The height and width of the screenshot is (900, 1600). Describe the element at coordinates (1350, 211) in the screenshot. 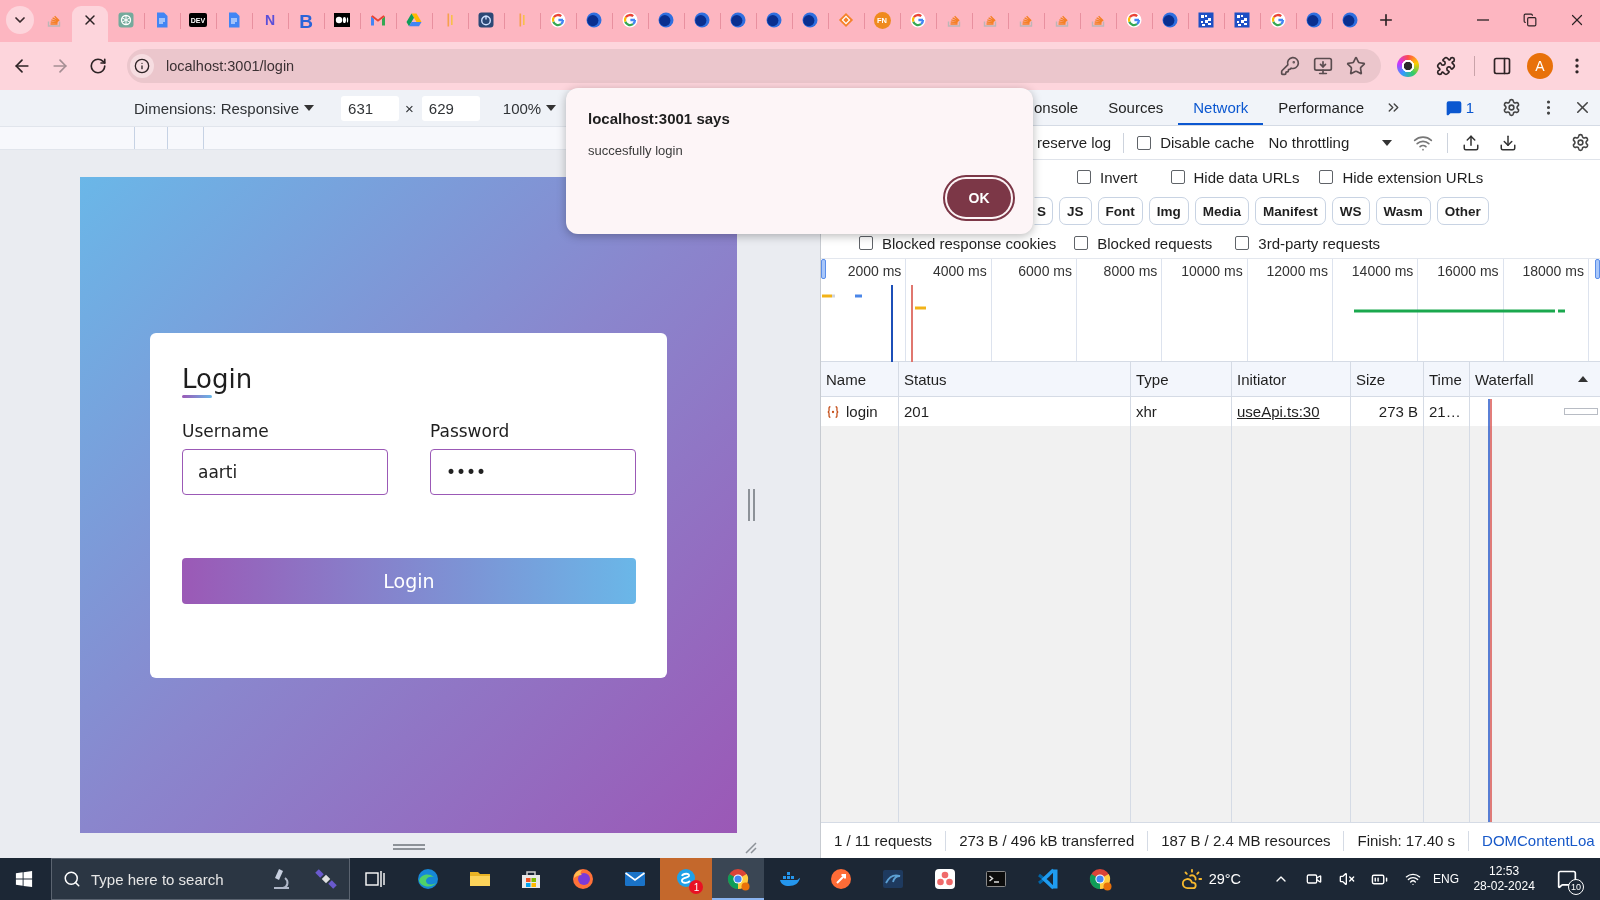

I see `type-filter-chip: WS` at that location.